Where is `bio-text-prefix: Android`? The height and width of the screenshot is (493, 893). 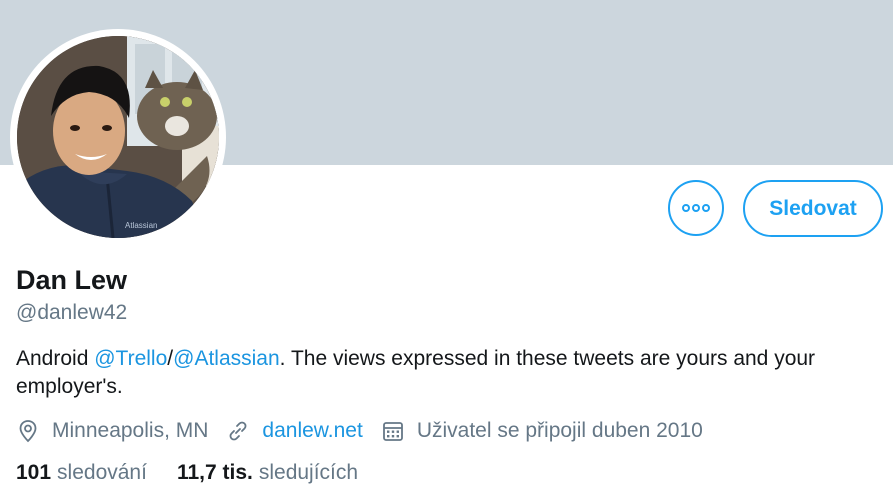 bio-text-prefix: Android is located at coordinates (55, 358).